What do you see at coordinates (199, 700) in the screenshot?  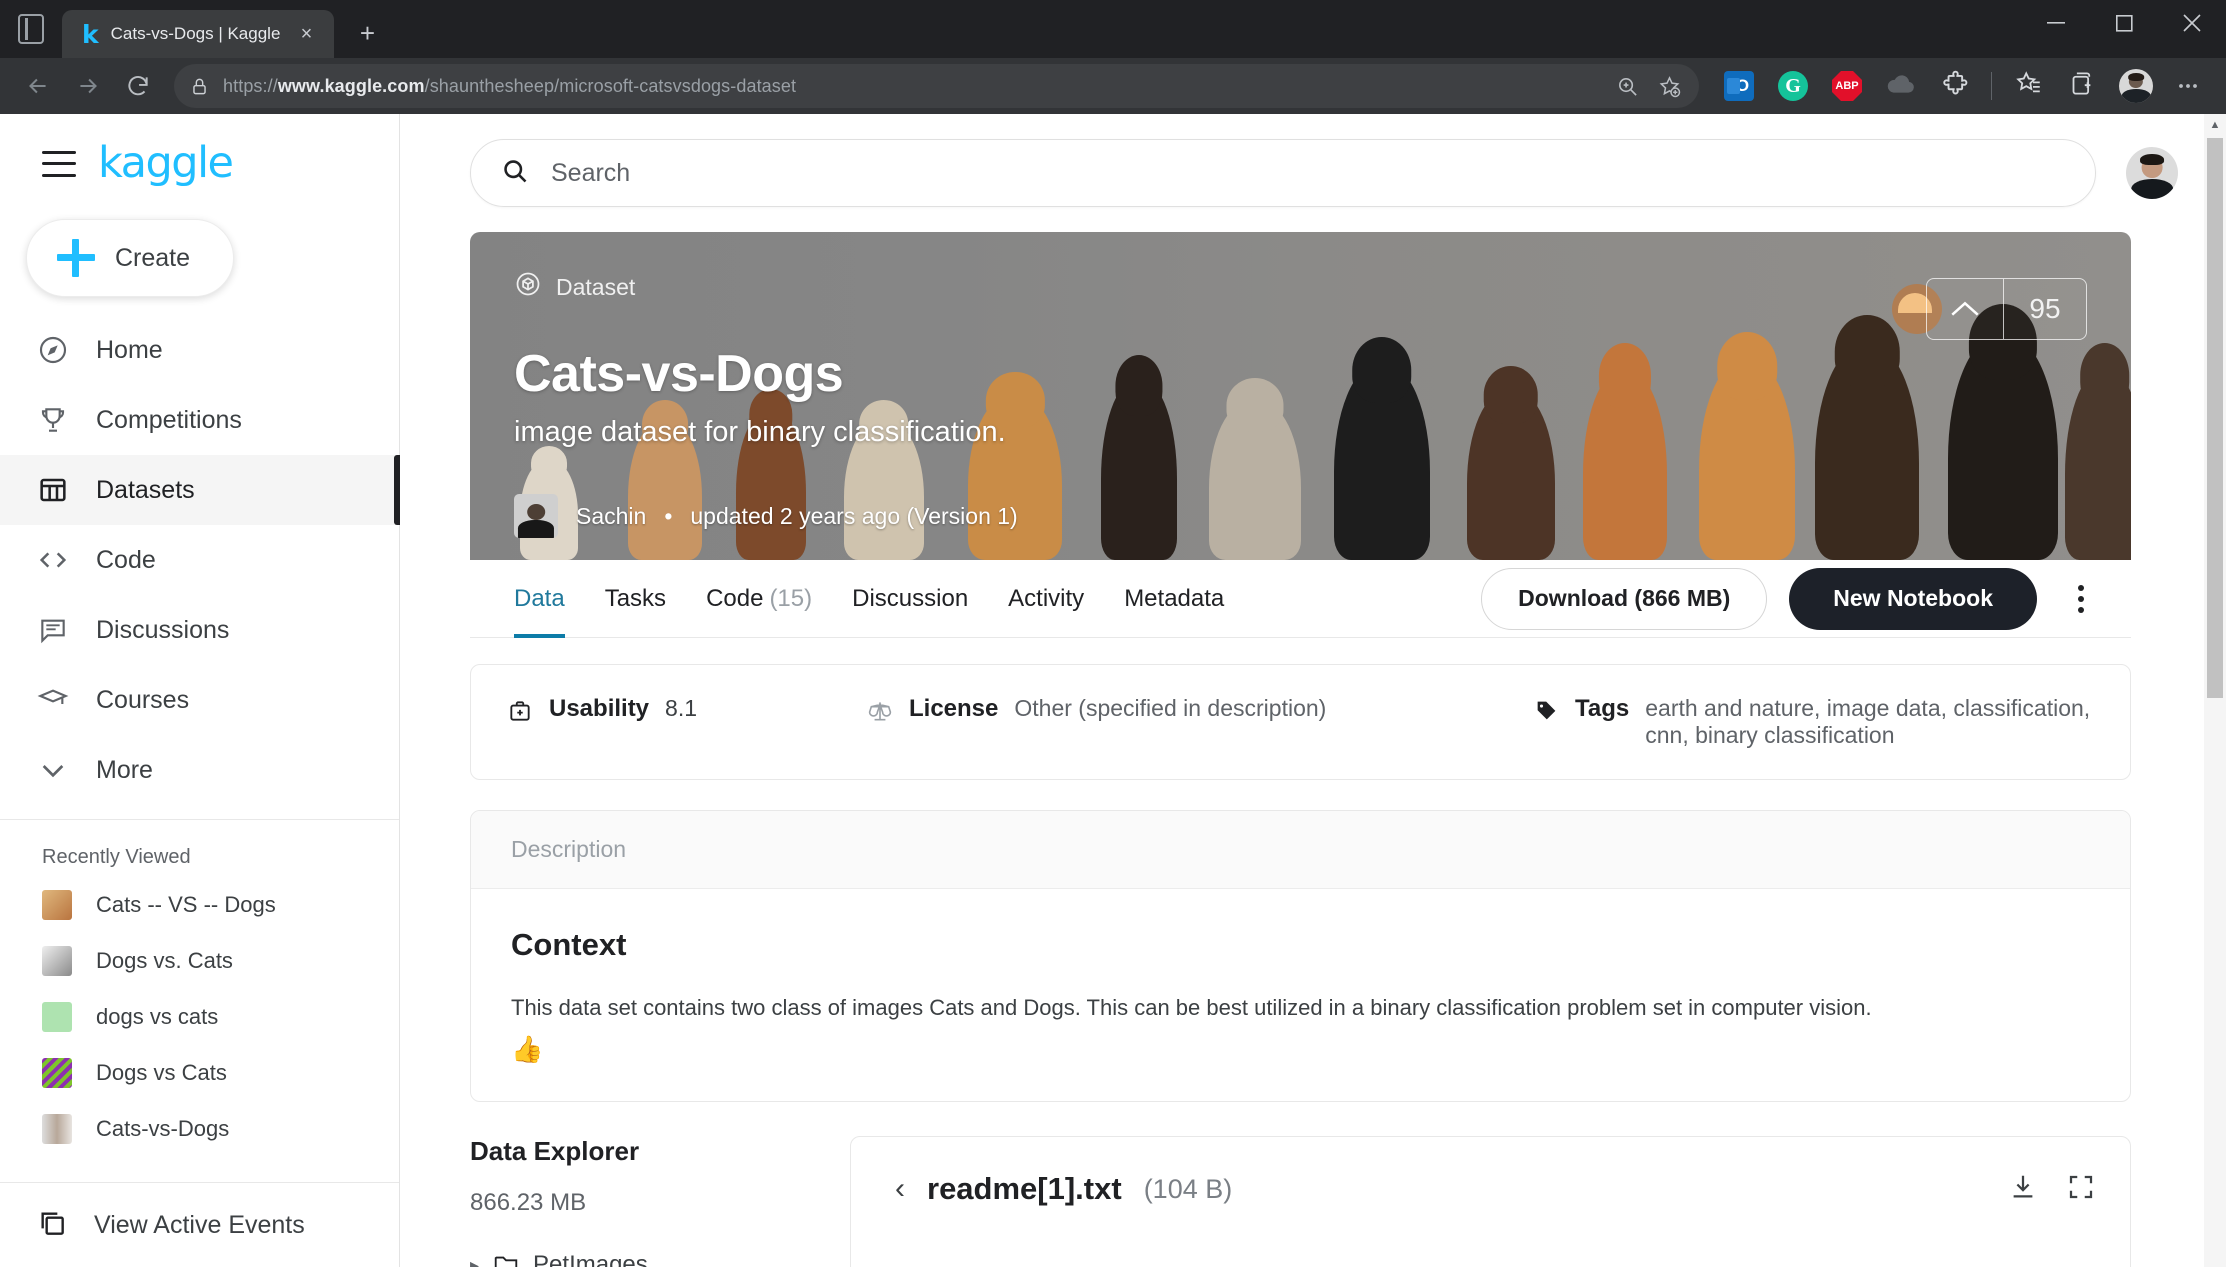 I see `sidebar-item-courses: Courses` at bounding box center [199, 700].